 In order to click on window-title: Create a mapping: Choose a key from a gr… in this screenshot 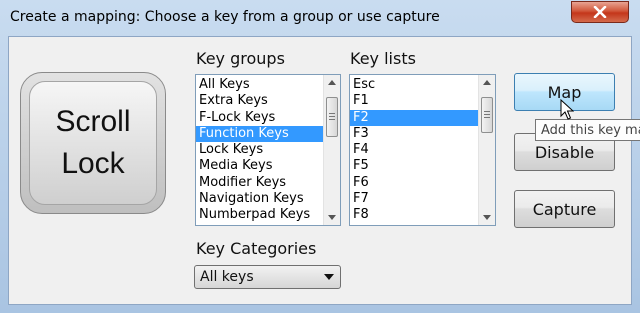, I will do `click(225, 17)`.